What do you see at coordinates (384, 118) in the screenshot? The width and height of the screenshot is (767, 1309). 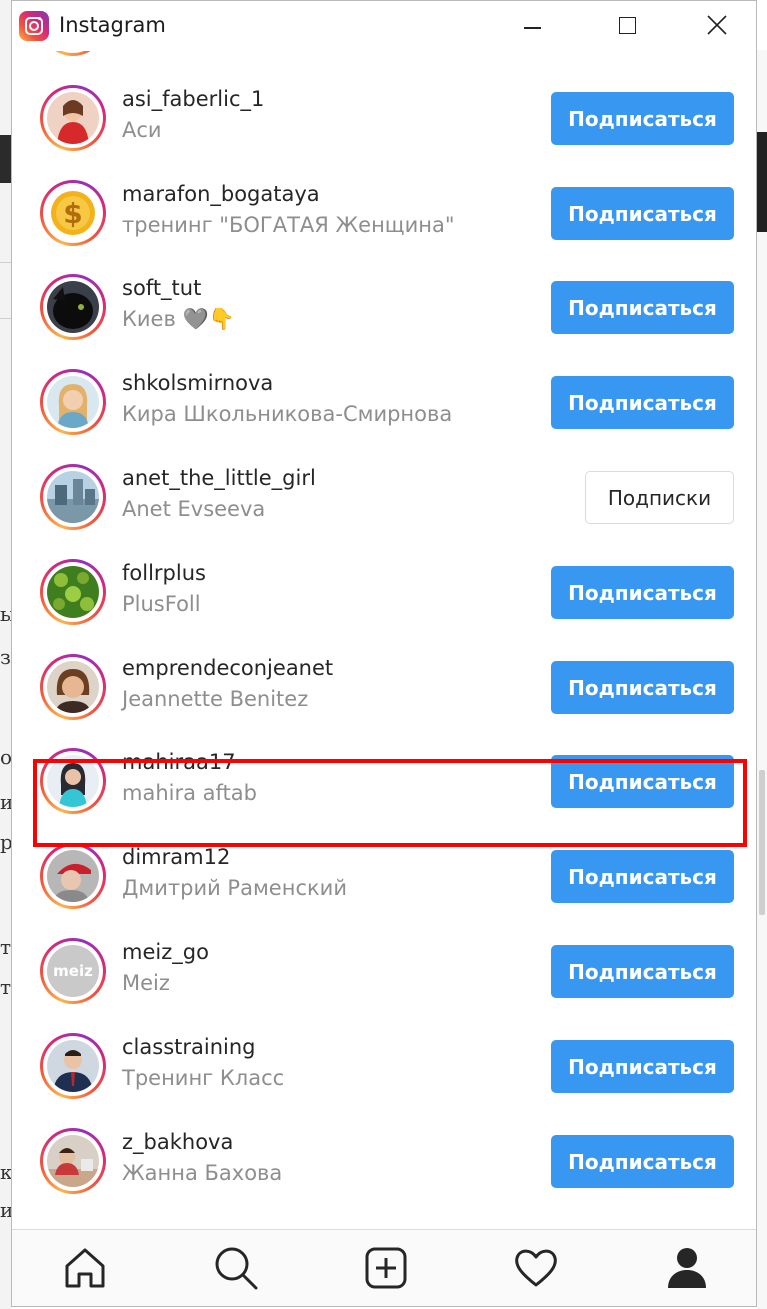 I see `list-item: asi_faberlic_1 Аси Подписаться` at bounding box center [384, 118].